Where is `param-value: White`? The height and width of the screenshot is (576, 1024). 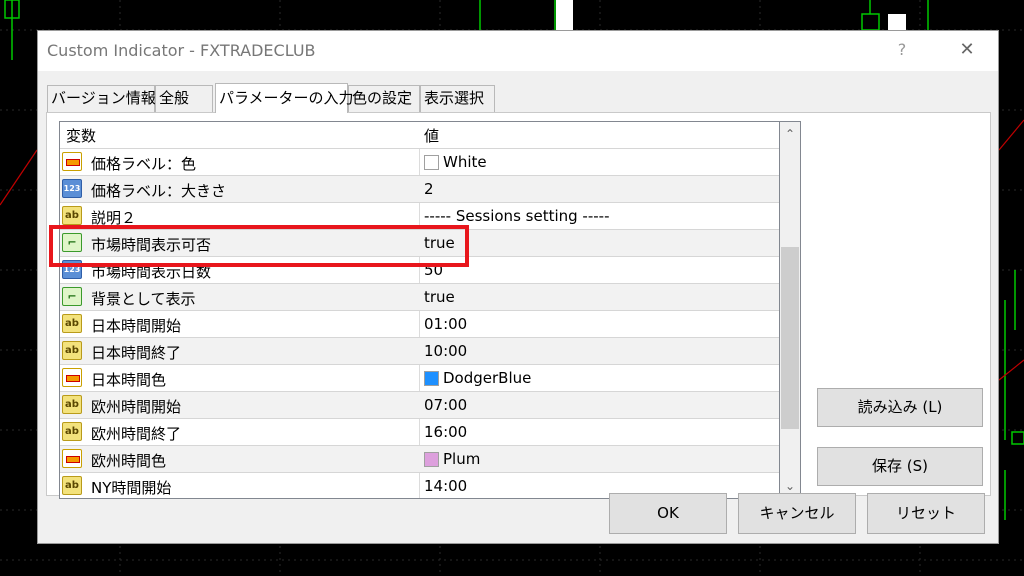
param-value: White is located at coordinates (455, 162).